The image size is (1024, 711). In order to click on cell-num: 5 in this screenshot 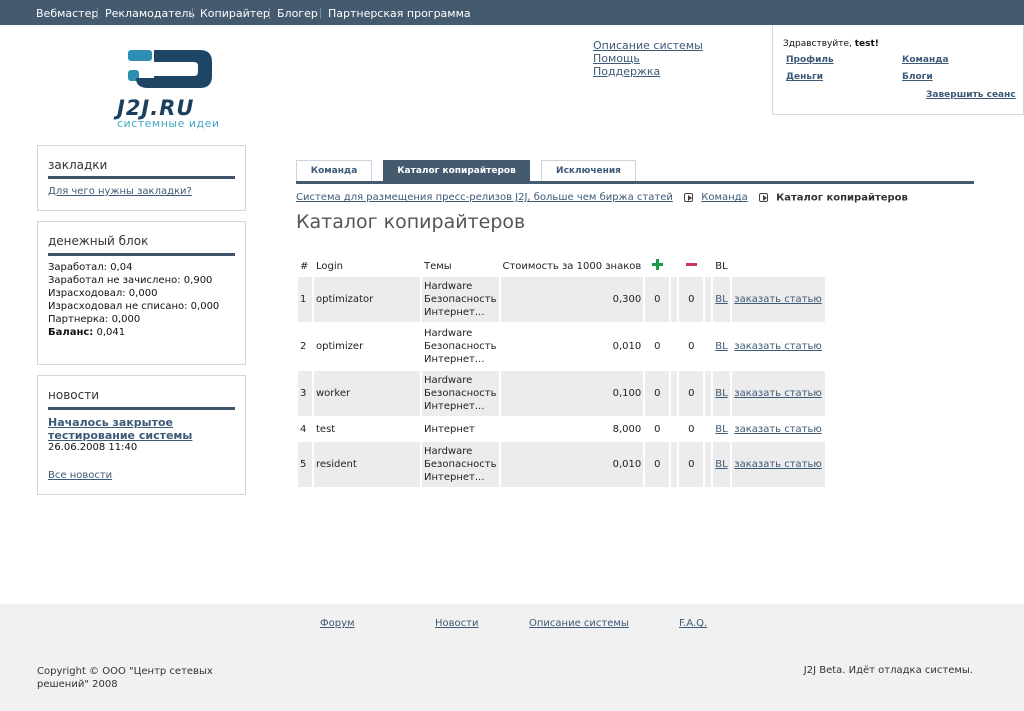, I will do `click(305, 464)`.